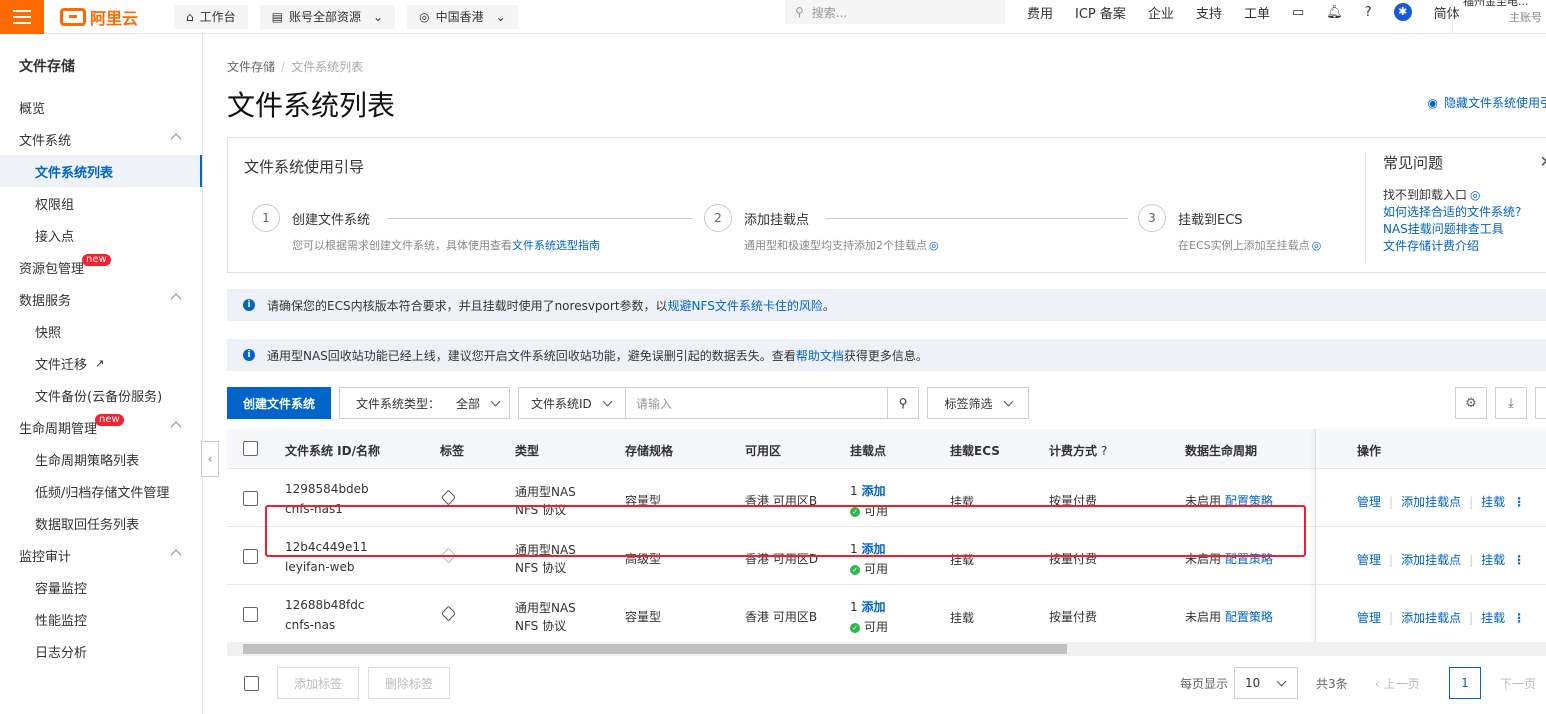 Image resolution: width=1546 pixels, height=714 pixels. What do you see at coordinates (101, 363) in the screenshot?
I see `sidebar-item-migration: 文件迁移 ↗` at bounding box center [101, 363].